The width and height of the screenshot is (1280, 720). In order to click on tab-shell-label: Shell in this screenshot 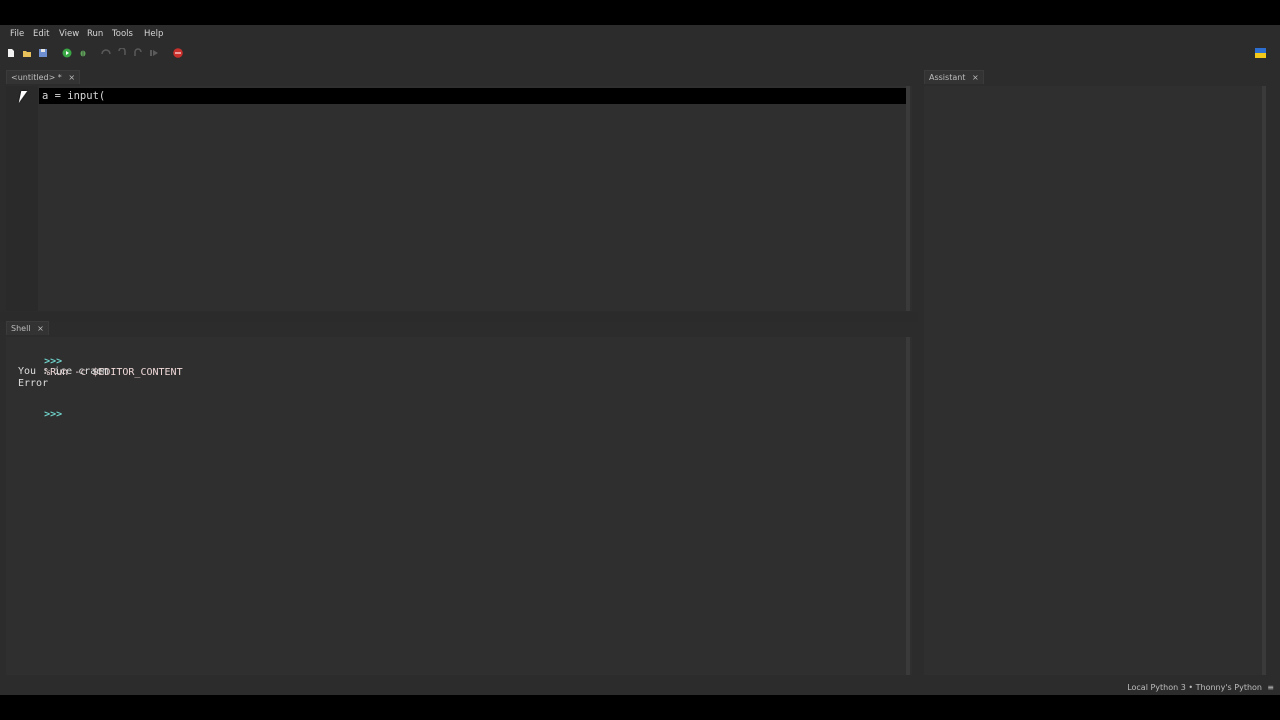, I will do `click(21, 328)`.